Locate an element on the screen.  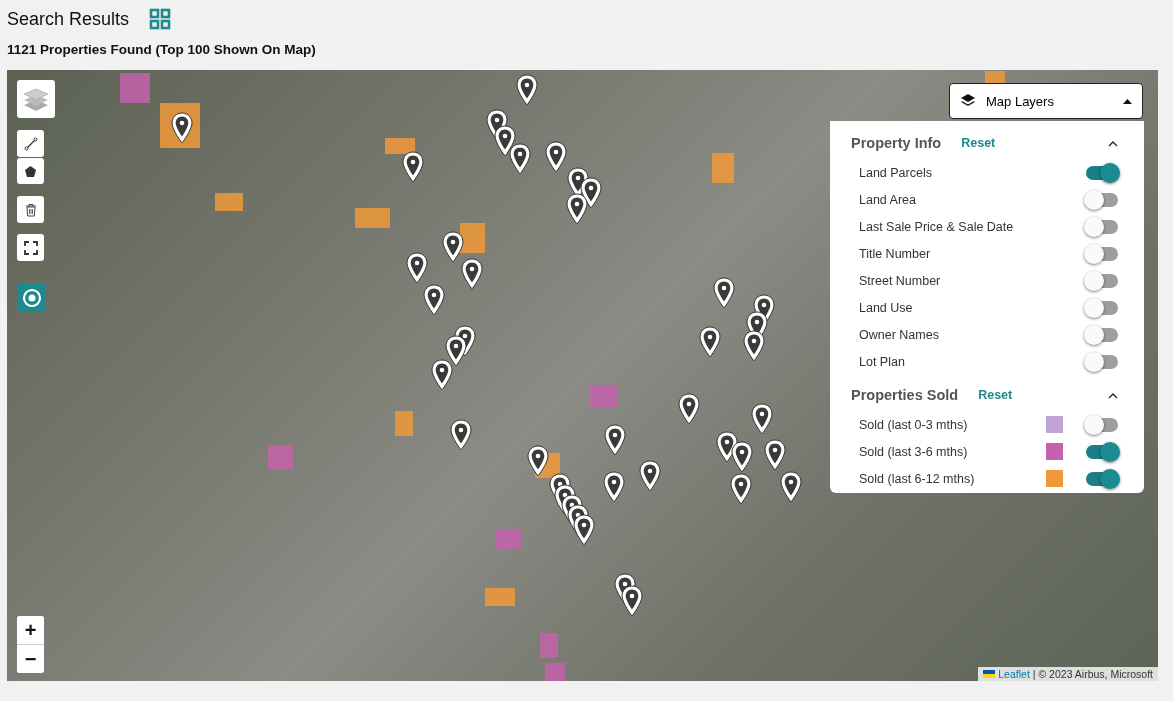
layer-label: Sold (last 6-12 mths) is located at coordinates (917, 478).